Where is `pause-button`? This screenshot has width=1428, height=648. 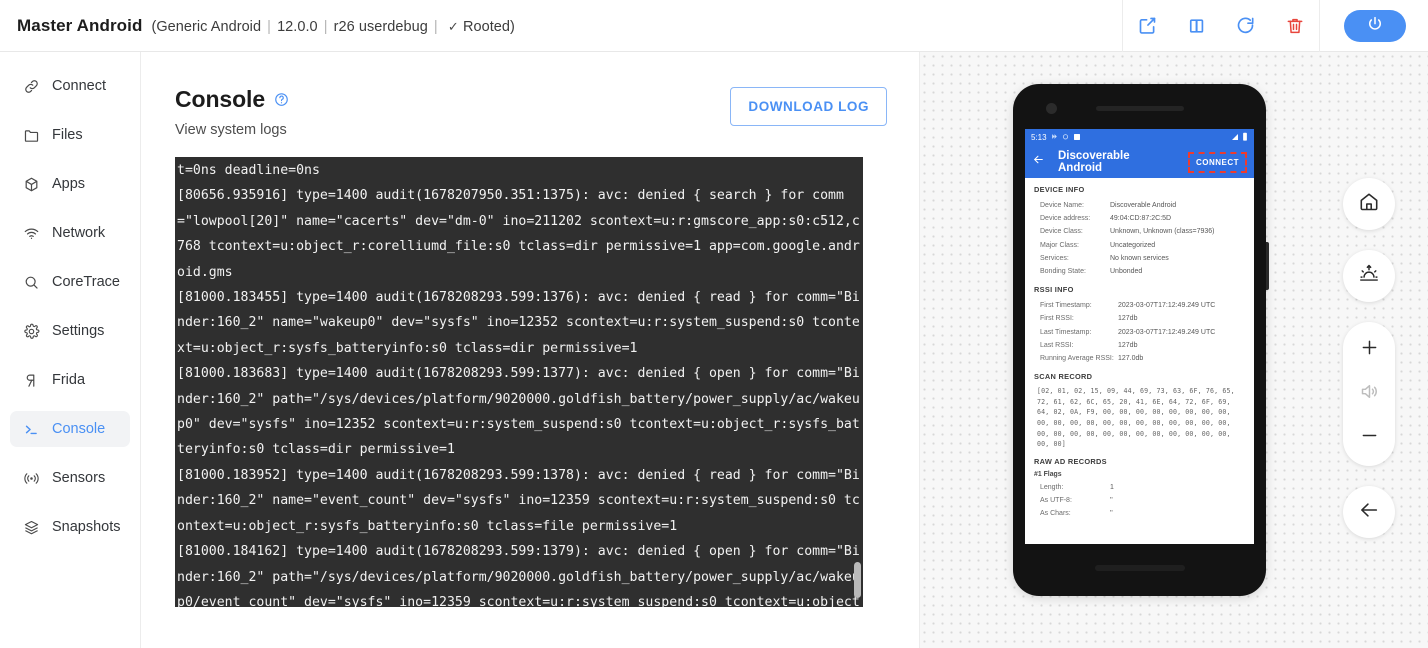 pause-button is located at coordinates (1196, 26).